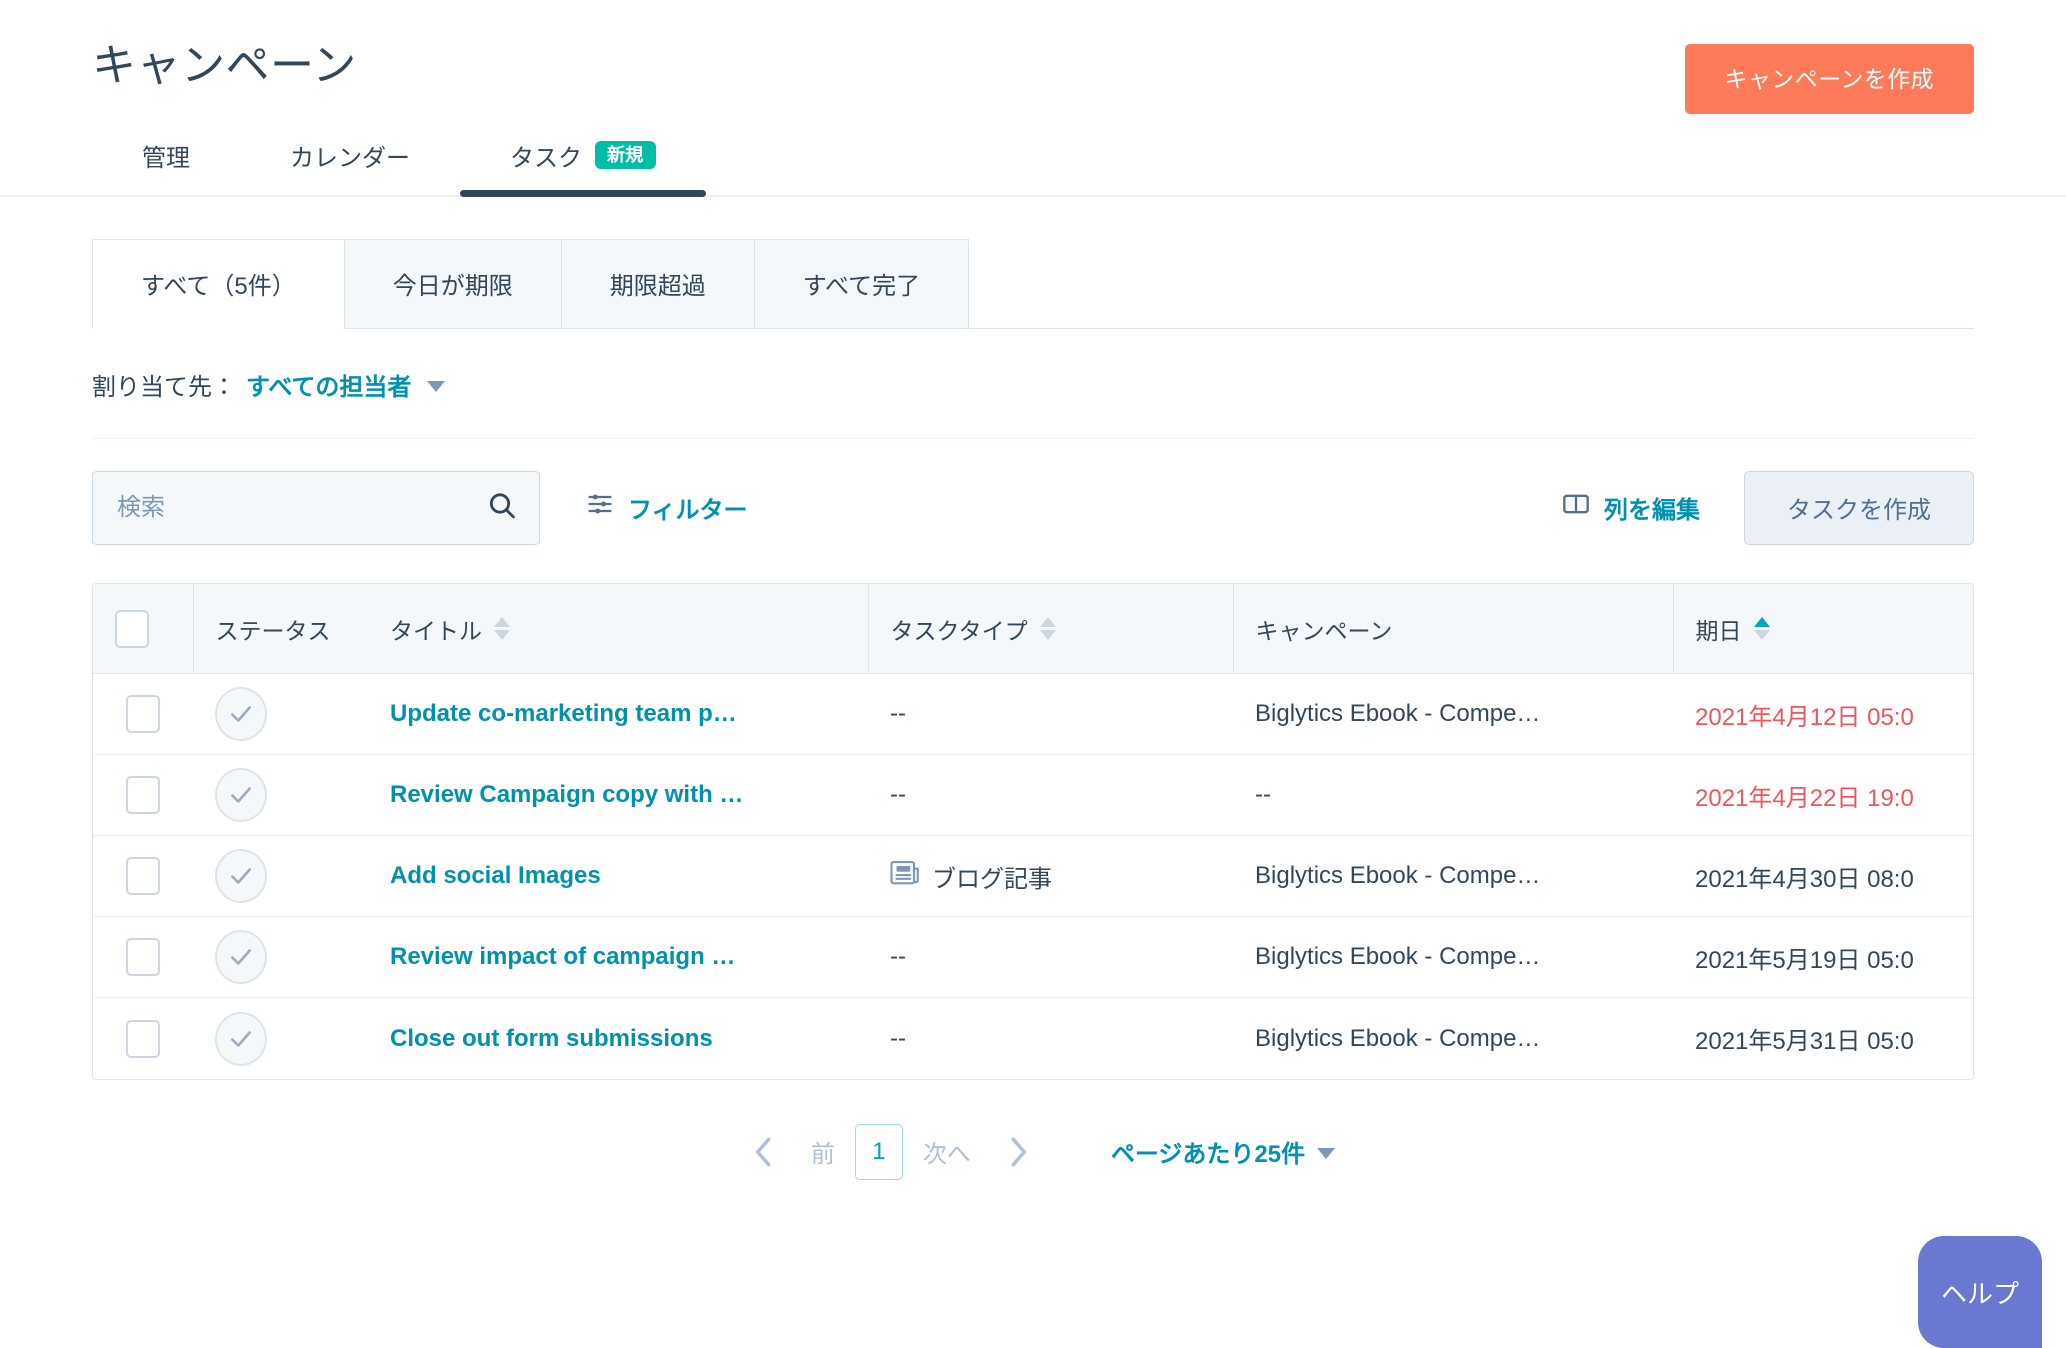  Describe the element at coordinates (1050, 876) in the screenshot. I see `row-task-type-cell: ブログ記事` at that location.